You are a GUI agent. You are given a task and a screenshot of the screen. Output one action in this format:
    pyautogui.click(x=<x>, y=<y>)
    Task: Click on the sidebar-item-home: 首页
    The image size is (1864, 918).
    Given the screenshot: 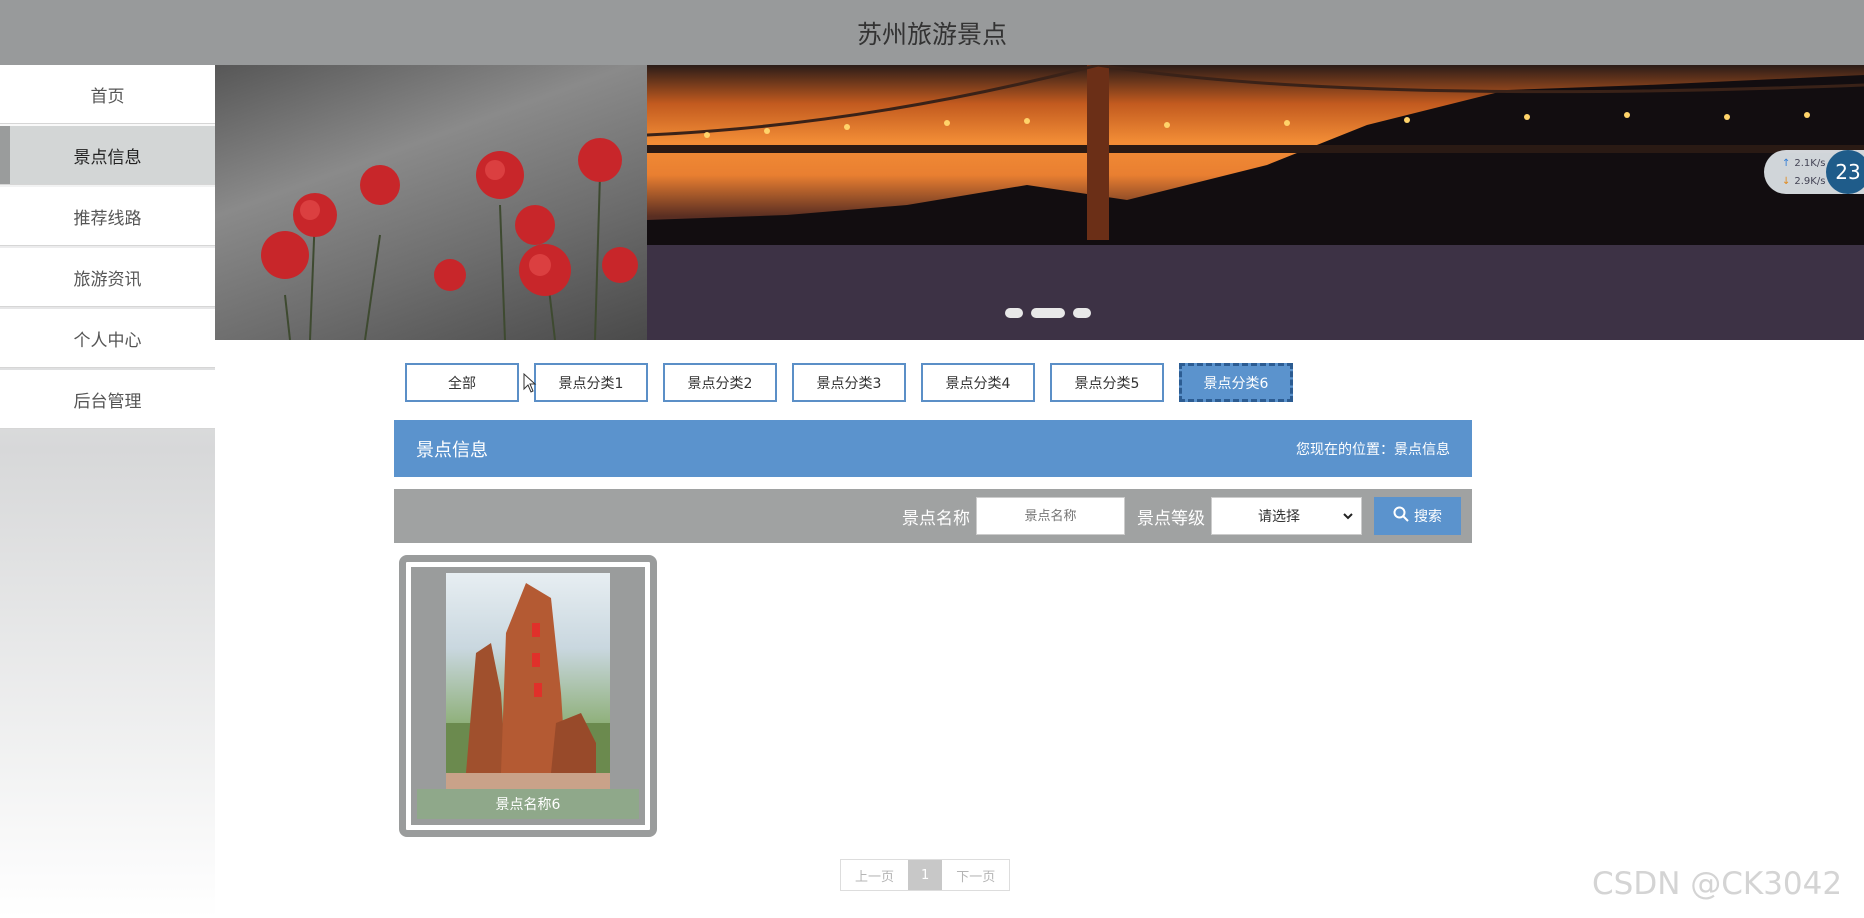 What is the action you would take?
    pyautogui.click(x=107, y=94)
    